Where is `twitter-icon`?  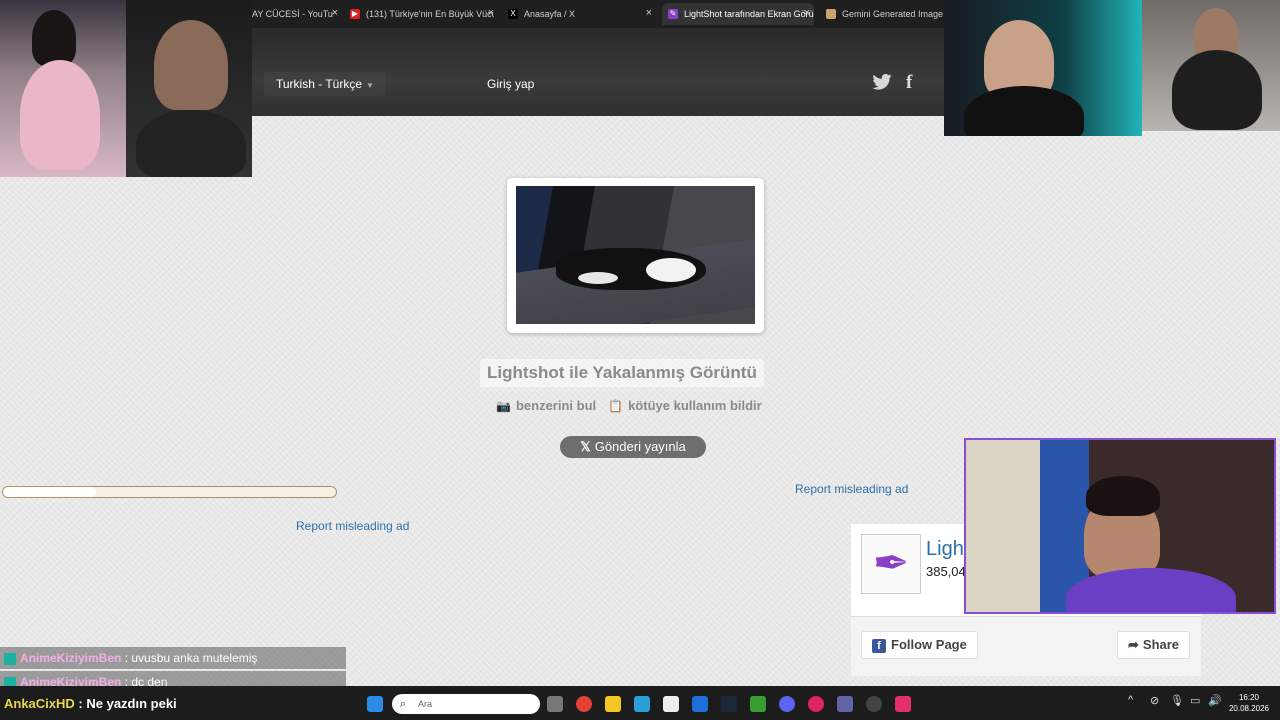 twitter-icon is located at coordinates (882, 84).